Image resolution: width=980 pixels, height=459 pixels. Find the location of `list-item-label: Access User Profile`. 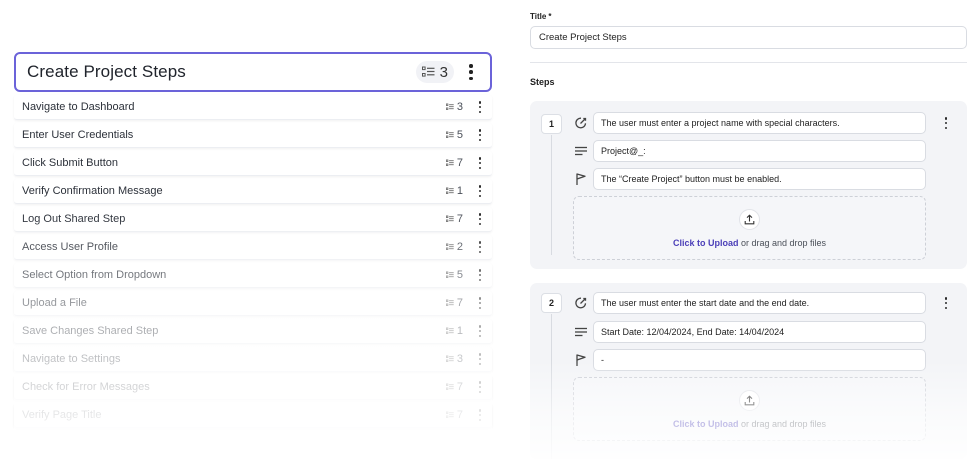

list-item-label: Access User Profile is located at coordinates (70, 247).